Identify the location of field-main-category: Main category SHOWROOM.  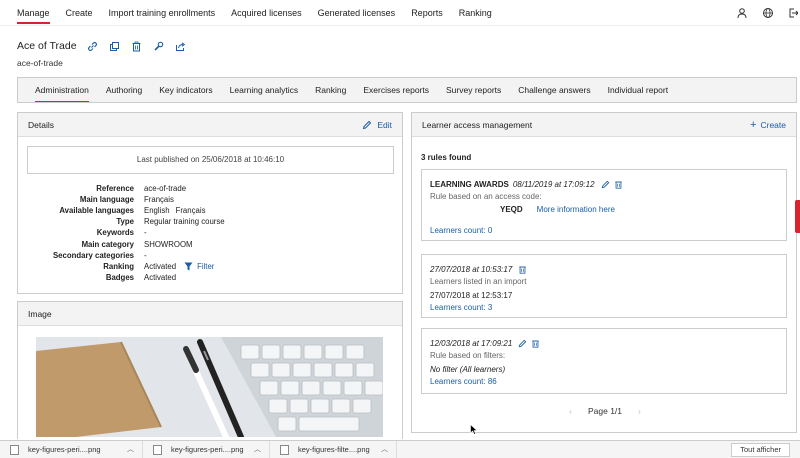
(210, 243).